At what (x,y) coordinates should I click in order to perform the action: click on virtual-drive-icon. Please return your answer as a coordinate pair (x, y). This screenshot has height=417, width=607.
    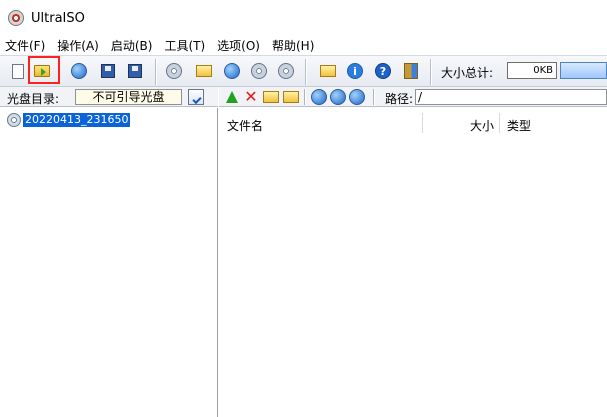
    Looking at the image, I should click on (174, 71).